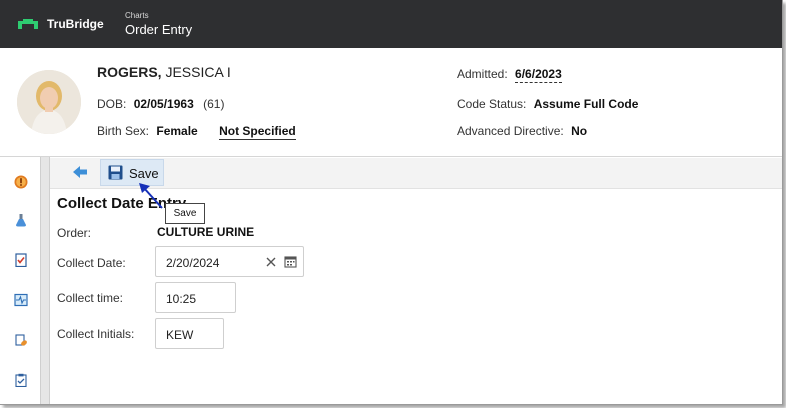  I want to click on birth-sex-value: Female, so click(177, 131).